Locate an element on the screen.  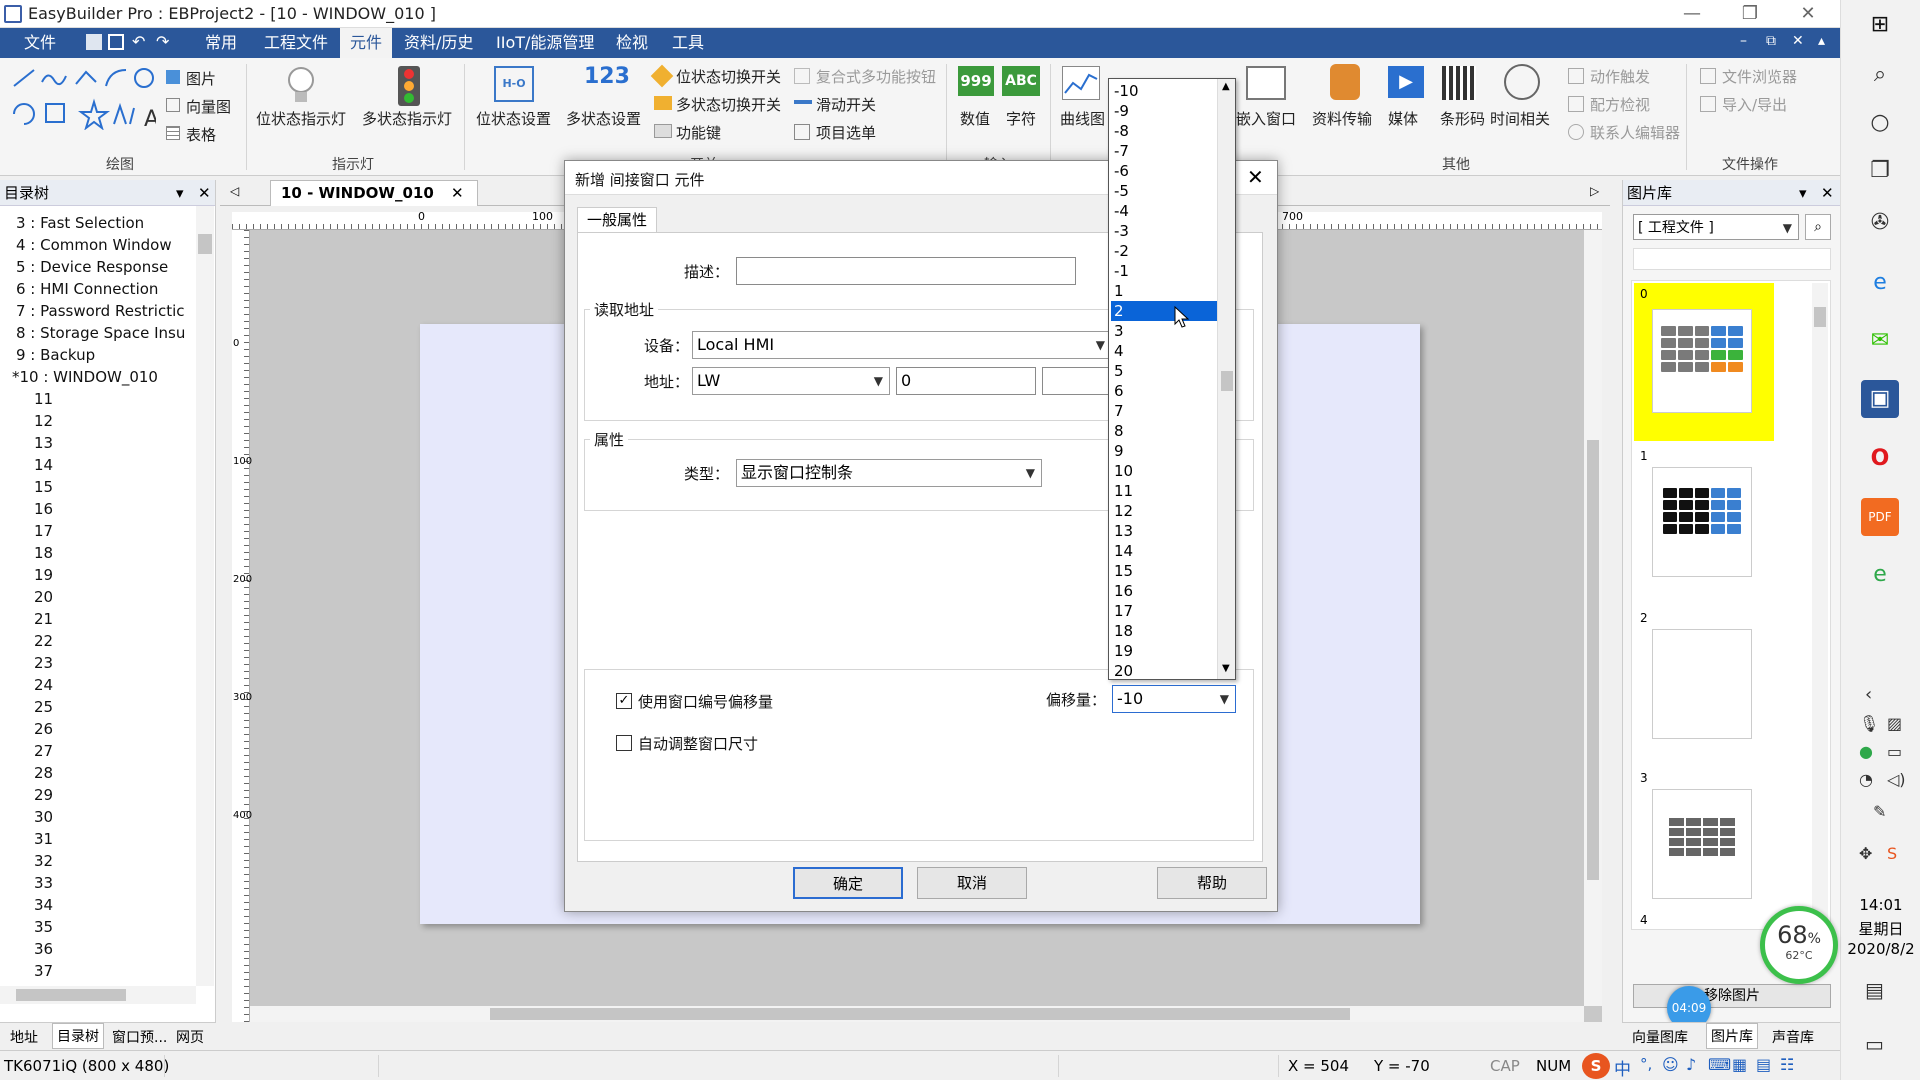
menu-common: 常用 is located at coordinates (221, 43).